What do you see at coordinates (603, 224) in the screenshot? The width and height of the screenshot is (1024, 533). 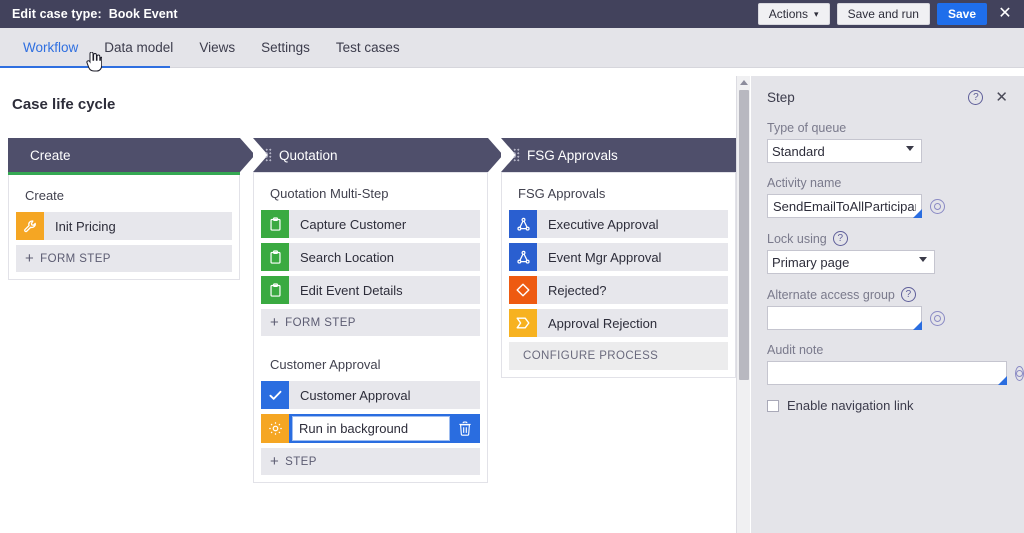 I see `step-label: Executive Approval` at bounding box center [603, 224].